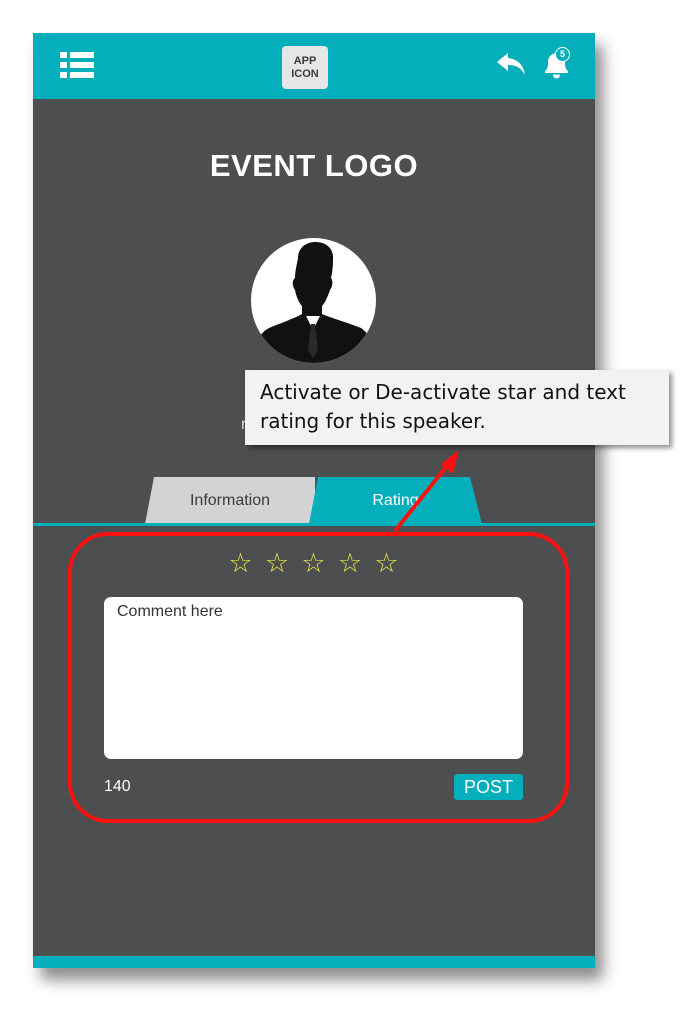  Describe the element at coordinates (77, 65) in the screenshot. I see `list-menu-icon` at that location.